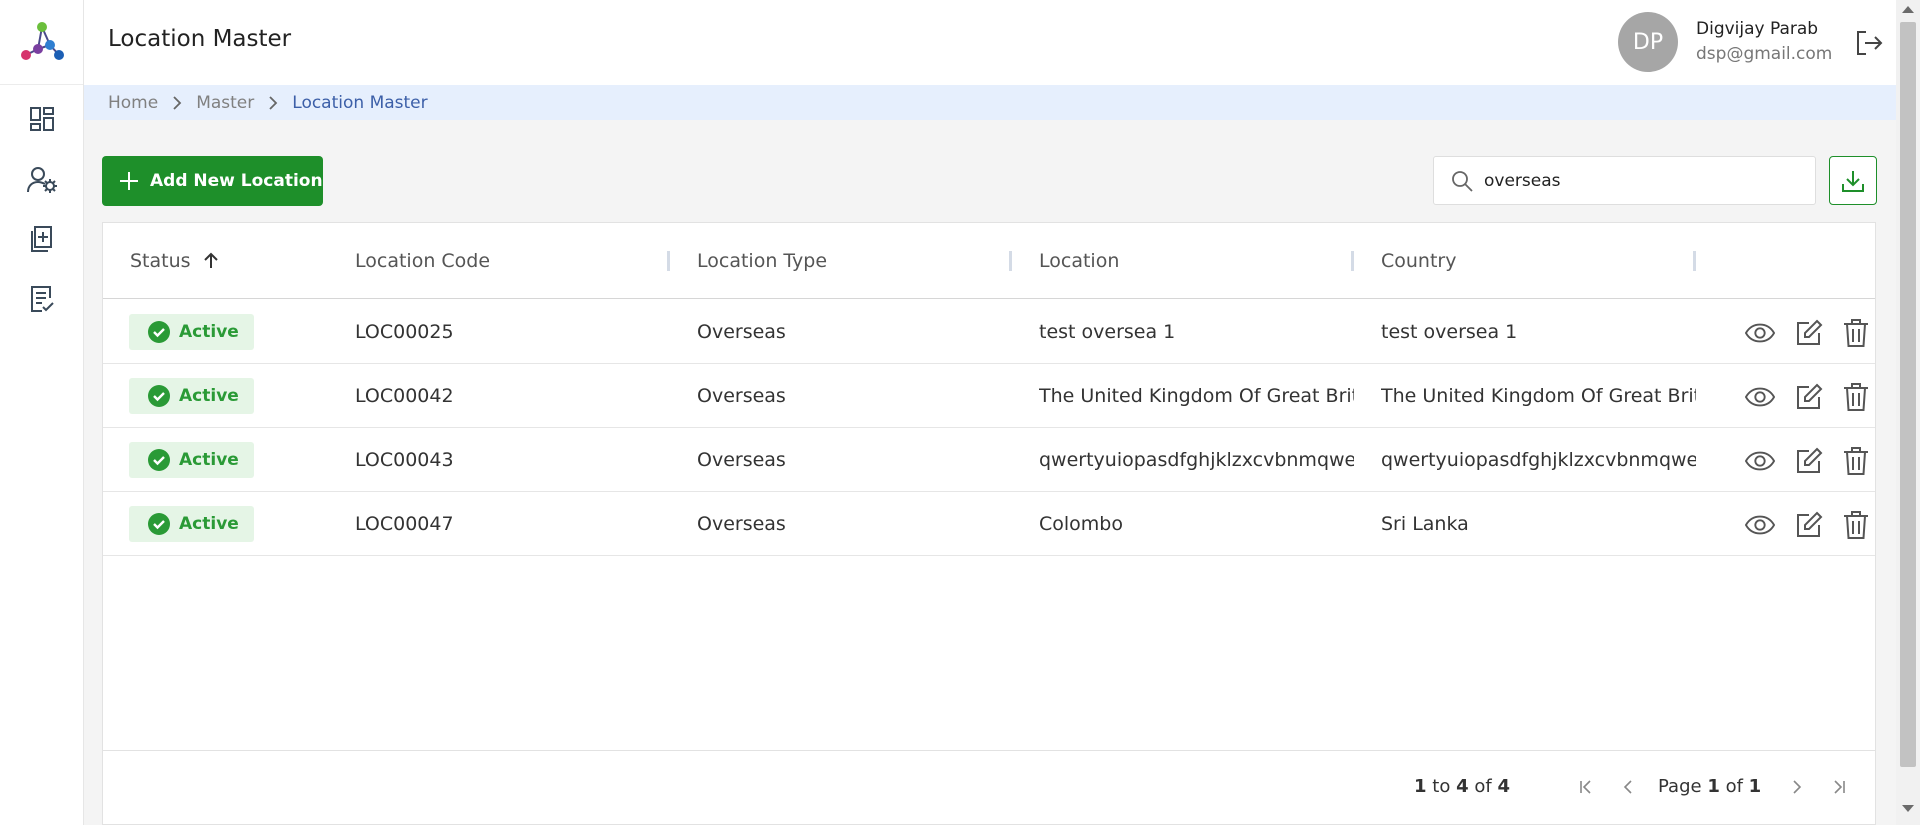 The width and height of the screenshot is (1920, 825). I want to click on dashboard-icon, so click(42, 119).